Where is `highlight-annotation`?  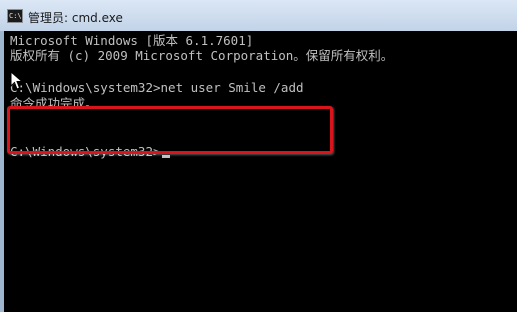 highlight-annotation is located at coordinates (170, 130).